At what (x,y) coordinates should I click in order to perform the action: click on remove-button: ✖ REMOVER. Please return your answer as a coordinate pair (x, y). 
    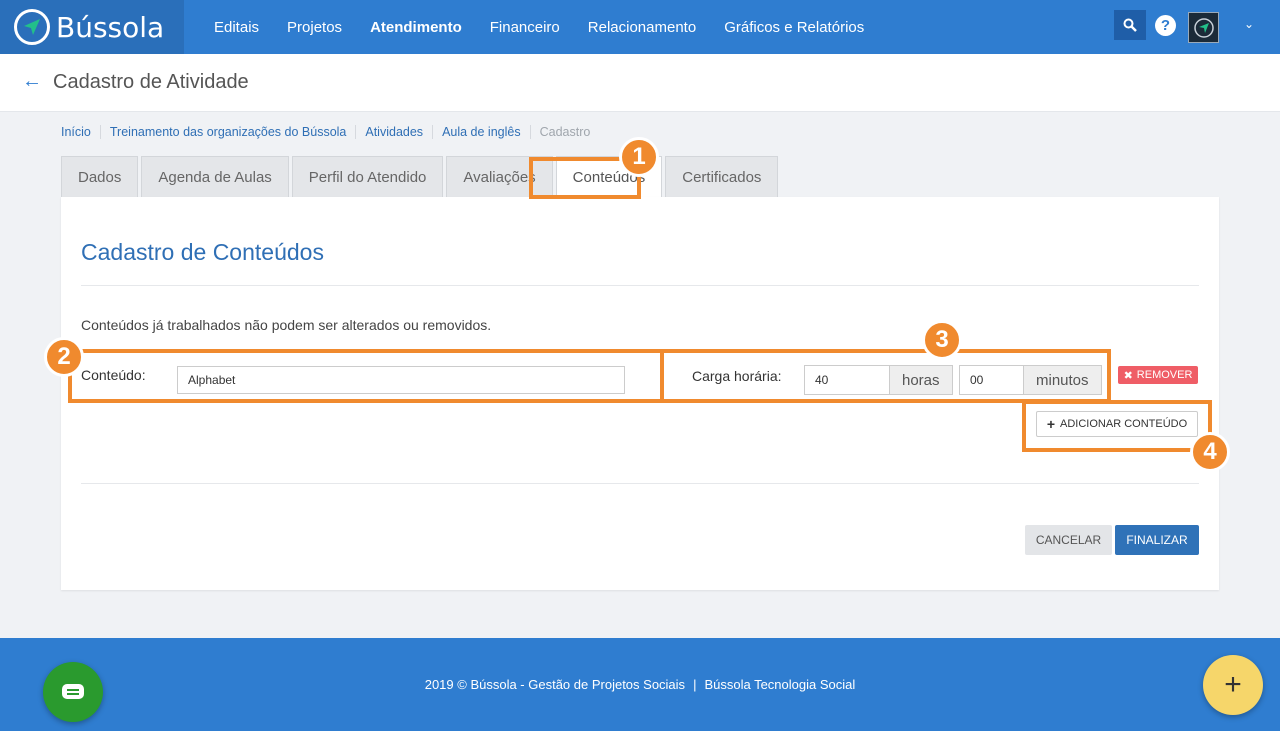
    Looking at the image, I should click on (1158, 375).